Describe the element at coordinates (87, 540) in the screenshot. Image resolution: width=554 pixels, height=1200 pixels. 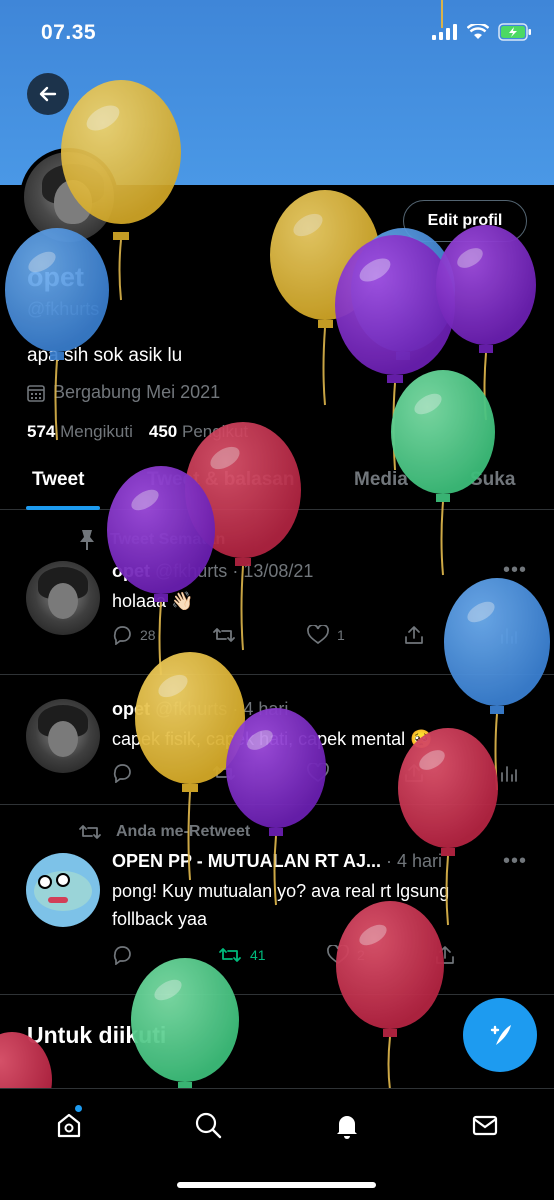
I see `pin-icon` at that location.